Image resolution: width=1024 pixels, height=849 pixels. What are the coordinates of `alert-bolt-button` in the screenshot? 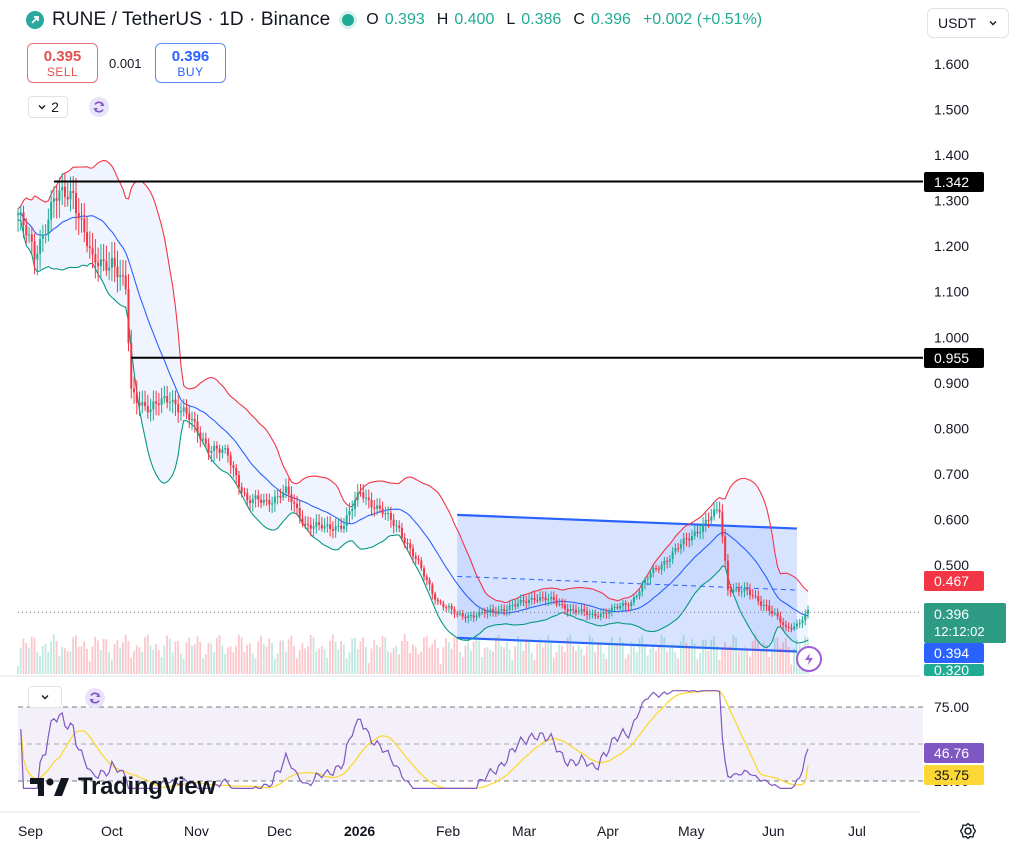 It's located at (809, 659).